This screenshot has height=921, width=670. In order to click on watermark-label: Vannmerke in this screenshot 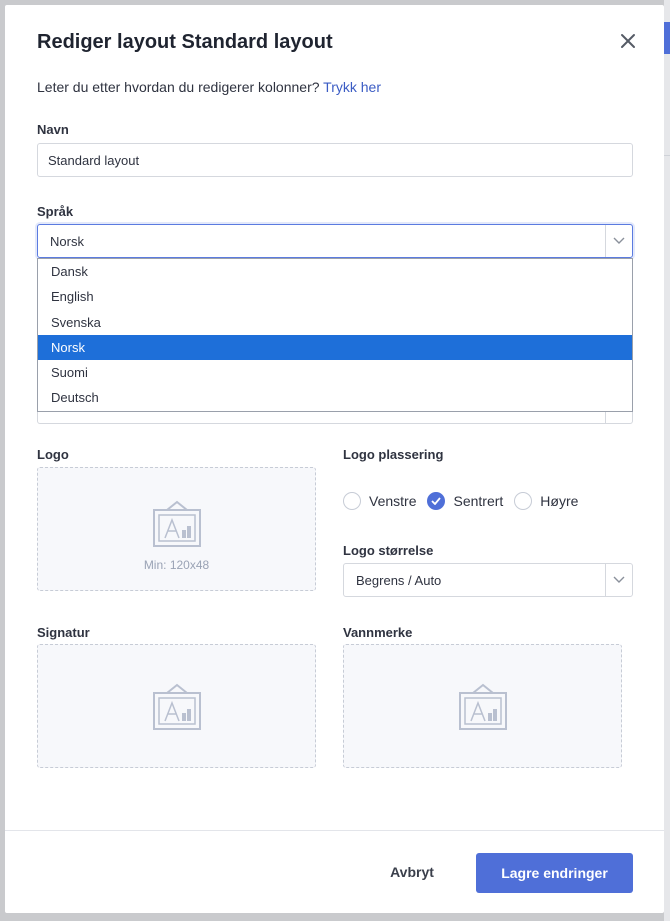, I will do `click(378, 632)`.